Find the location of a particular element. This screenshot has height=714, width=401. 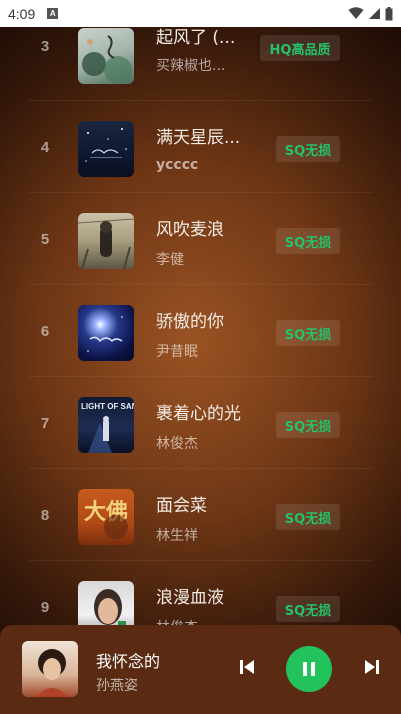

track-row: 5 风吹麦浪 李健 SQ无损 is located at coordinates (200, 239).